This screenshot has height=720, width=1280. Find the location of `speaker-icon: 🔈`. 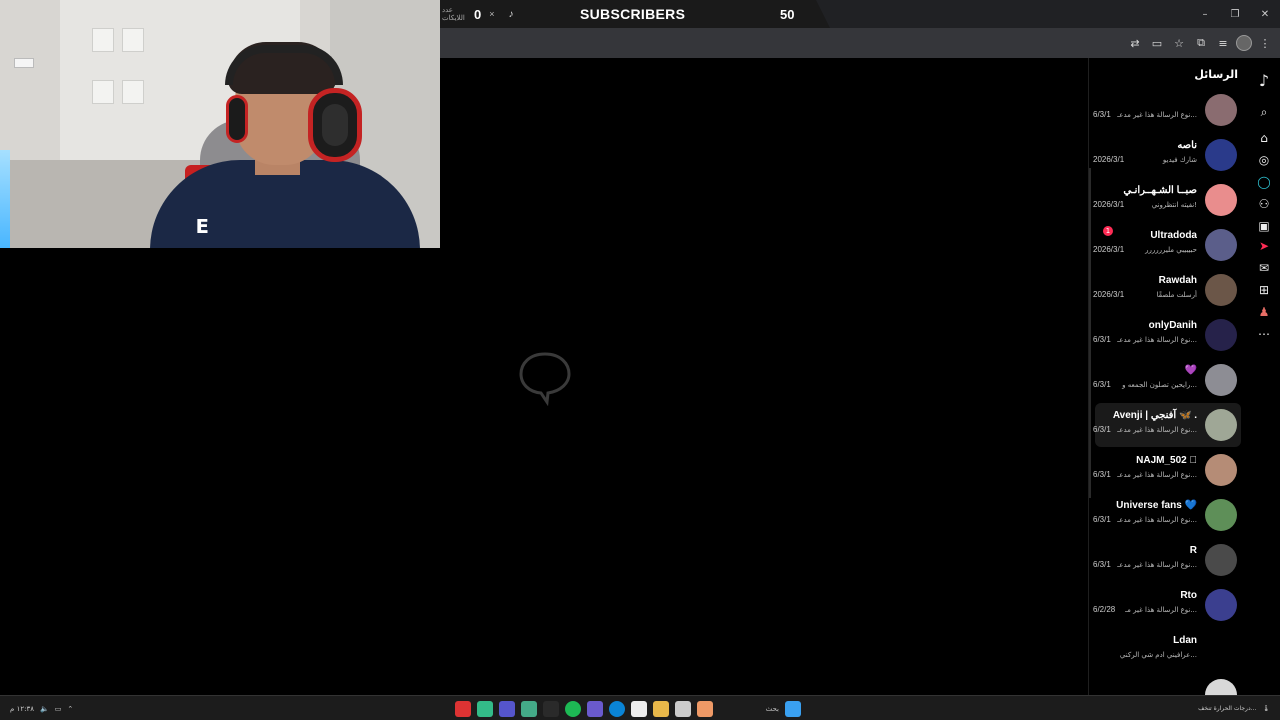

speaker-icon: 🔈 is located at coordinates (44, 709).